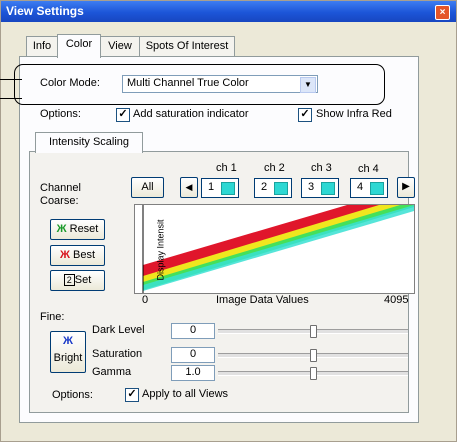 The image size is (457, 442). What do you see at coordinates (313, 373) in the screenshot?
I see `gamma-slider-thumb` at bounding box center [313, 373].